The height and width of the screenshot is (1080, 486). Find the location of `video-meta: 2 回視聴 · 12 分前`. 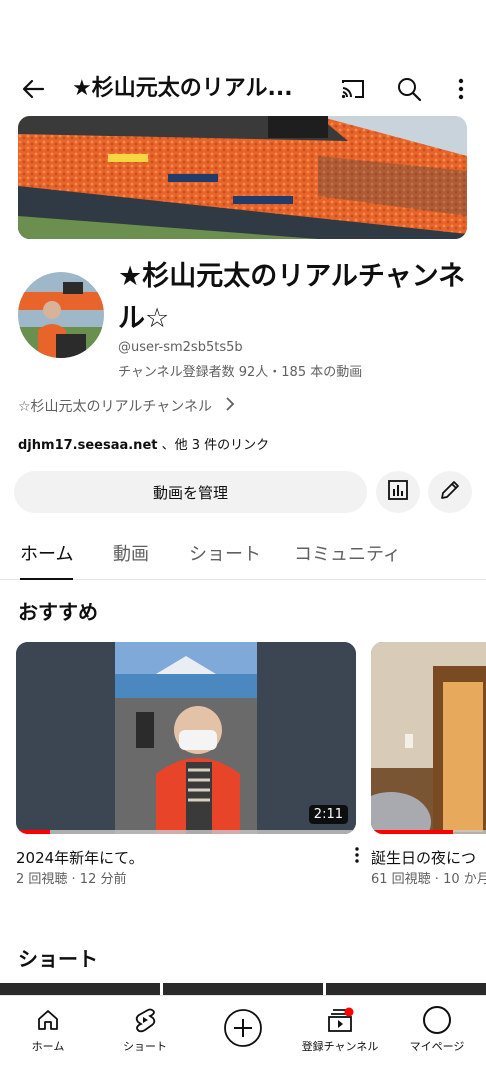

video-meta: 2 回視聴 · 12 分前 is located at coordinates (71, 879).